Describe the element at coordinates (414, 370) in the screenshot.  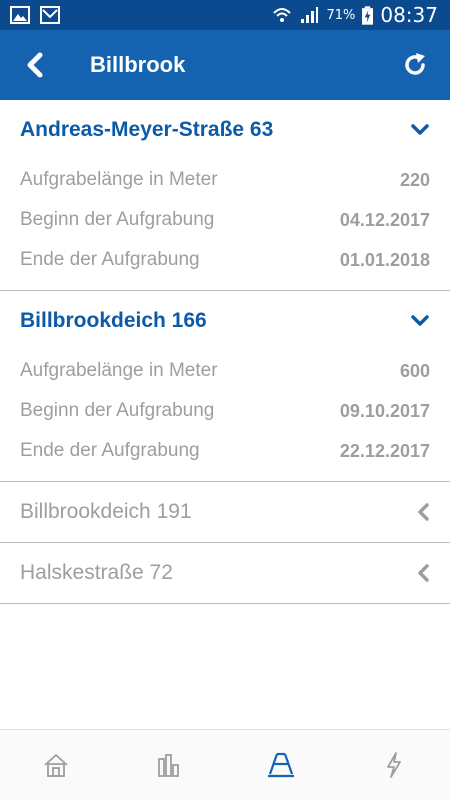
I see `detail-value: 600` at that location.